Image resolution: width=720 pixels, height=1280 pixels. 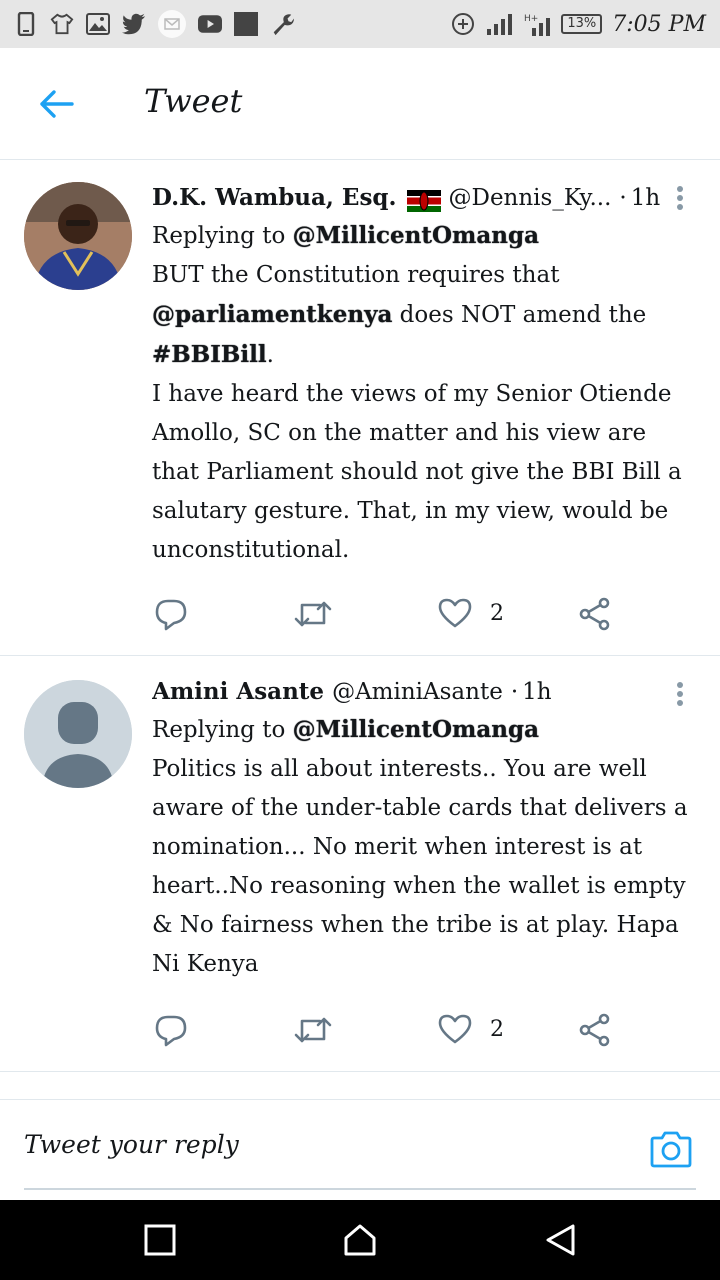 What do you see at coordinates (134, 24) in the screenshot?
I see `twitter-icon` at bounding box center [134, 24].